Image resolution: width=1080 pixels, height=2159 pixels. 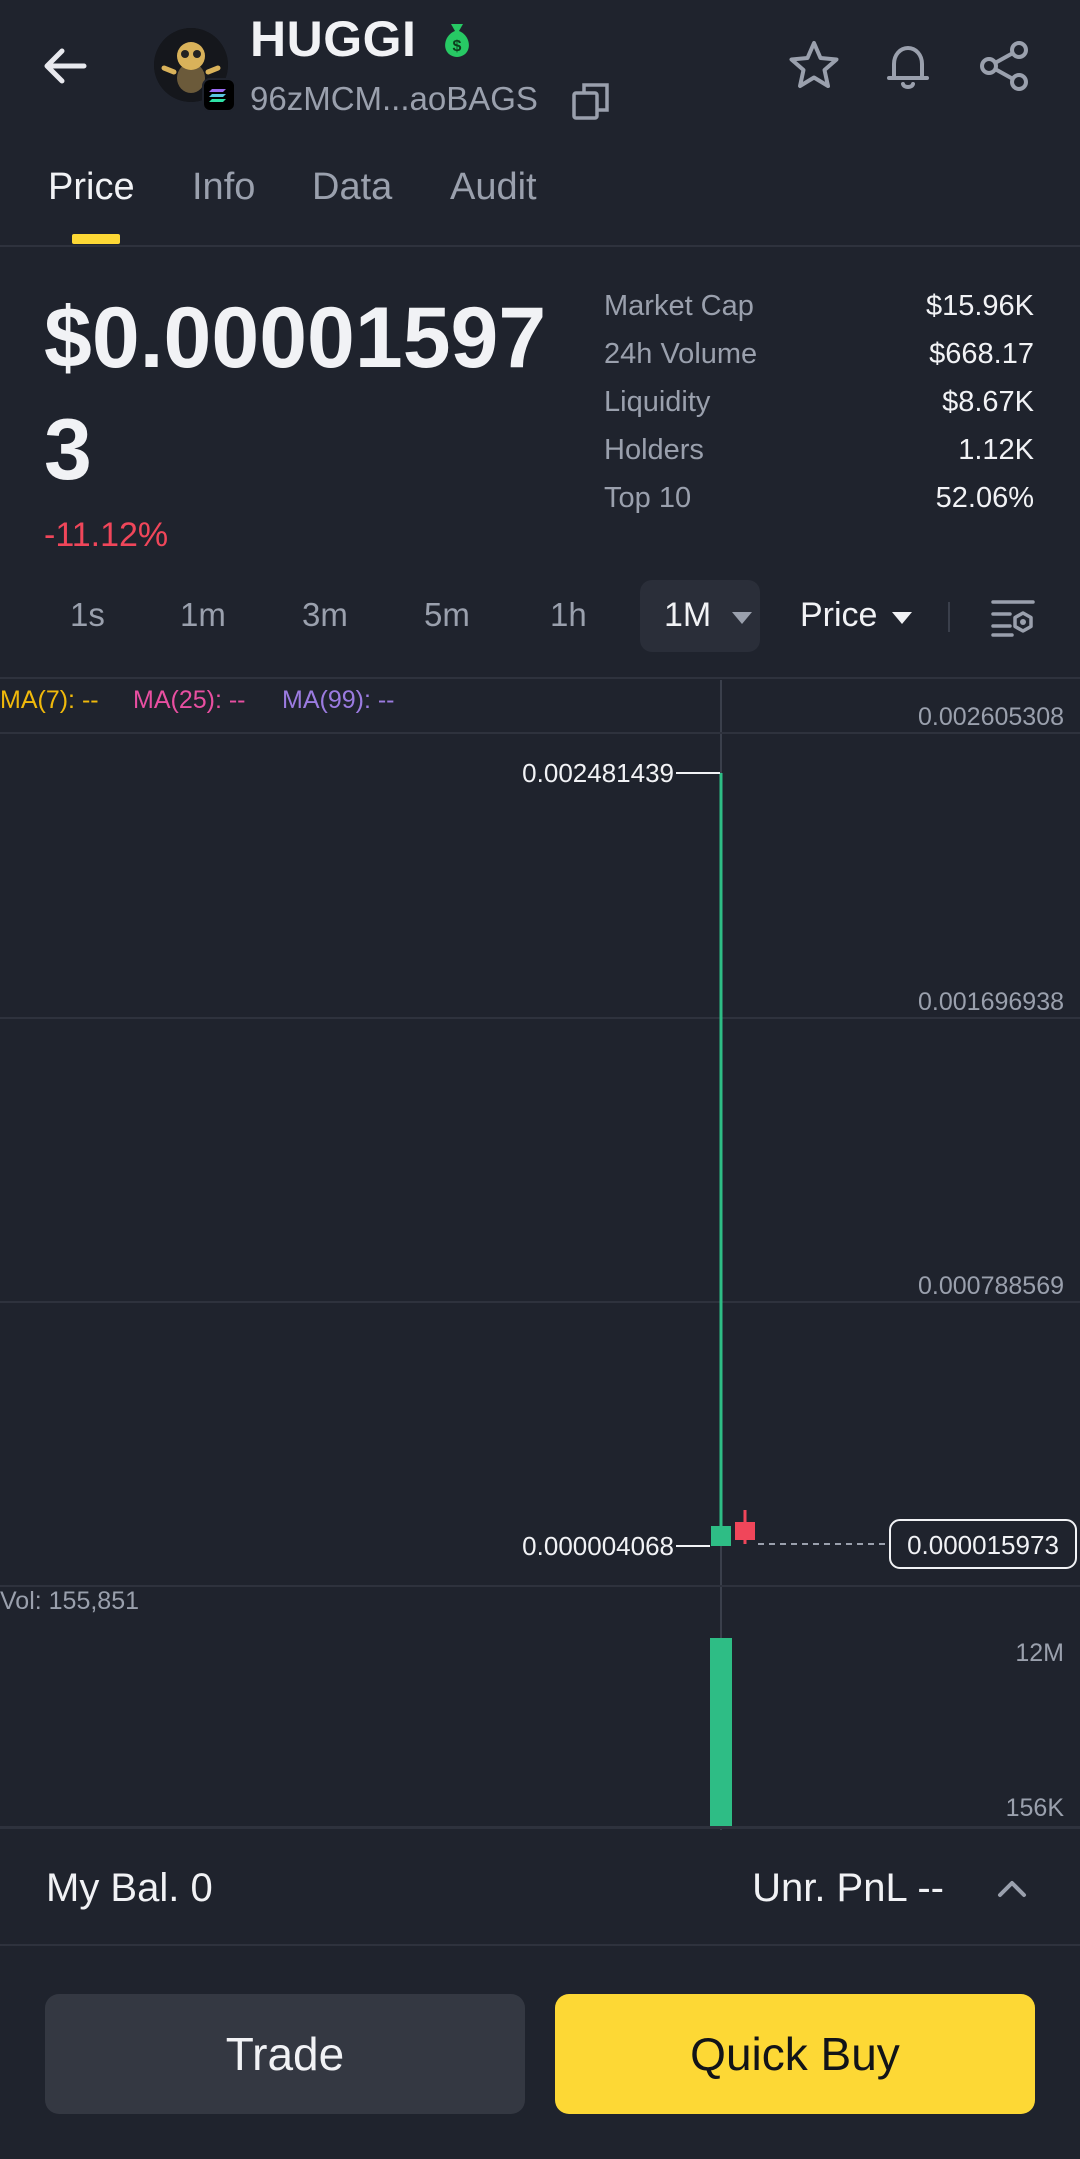 I want to click on share-icon, so click(x=1004, y=66).